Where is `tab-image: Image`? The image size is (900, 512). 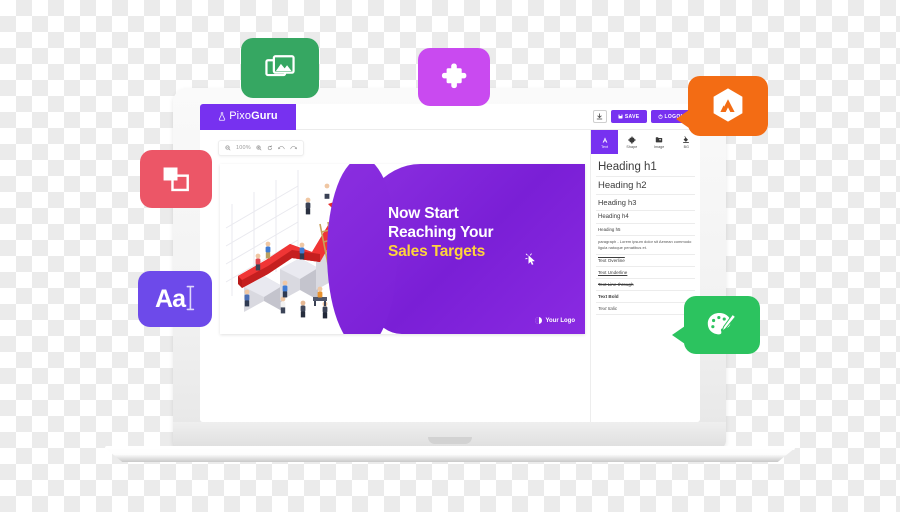
tab-image: Image is located at coordinates (659, 142).